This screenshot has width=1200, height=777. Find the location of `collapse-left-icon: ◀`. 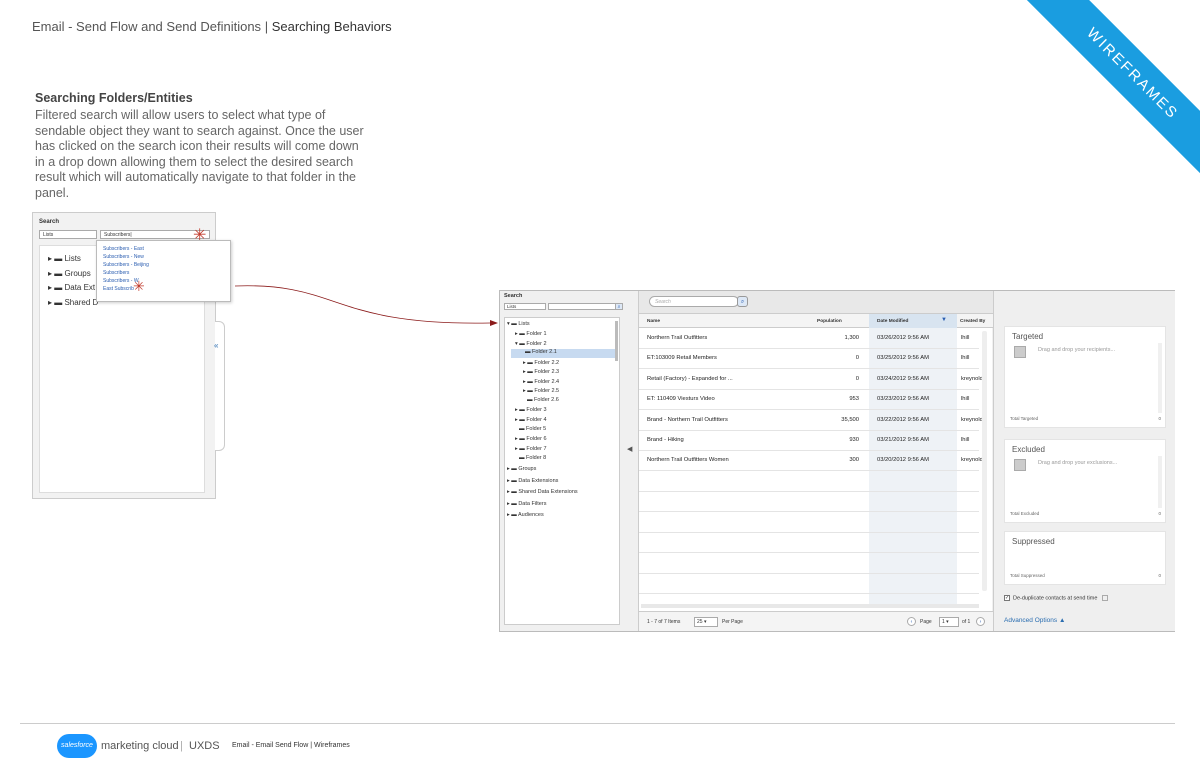

collapse-left-icon: ◀ is located at coordinates (629, 449).